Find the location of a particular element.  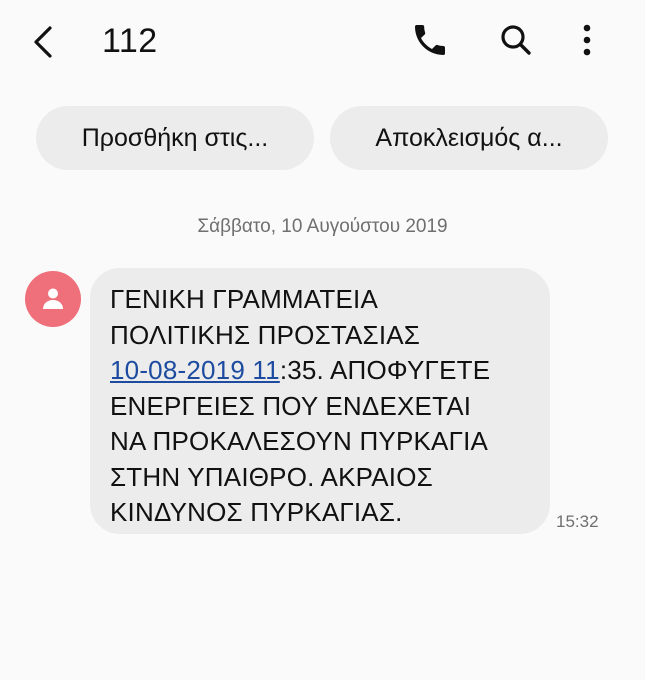

more-vertical-icon is located at coordinates (587, 40).